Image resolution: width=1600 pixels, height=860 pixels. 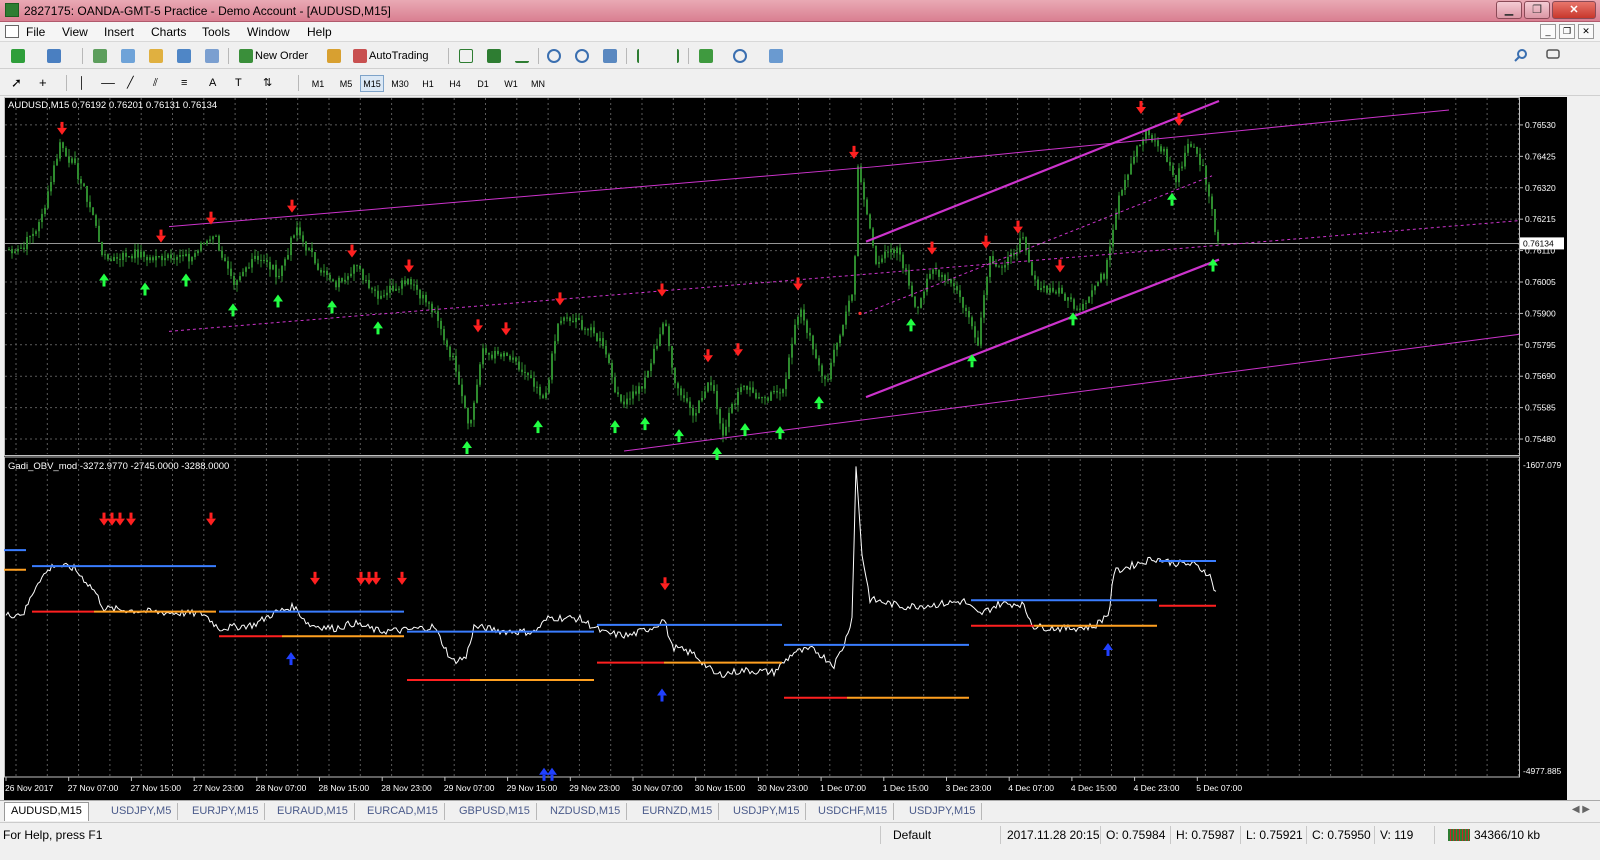 I want to click on tab-usdjpy-m15: USDJPY,M15, so click(x=767, y=811).